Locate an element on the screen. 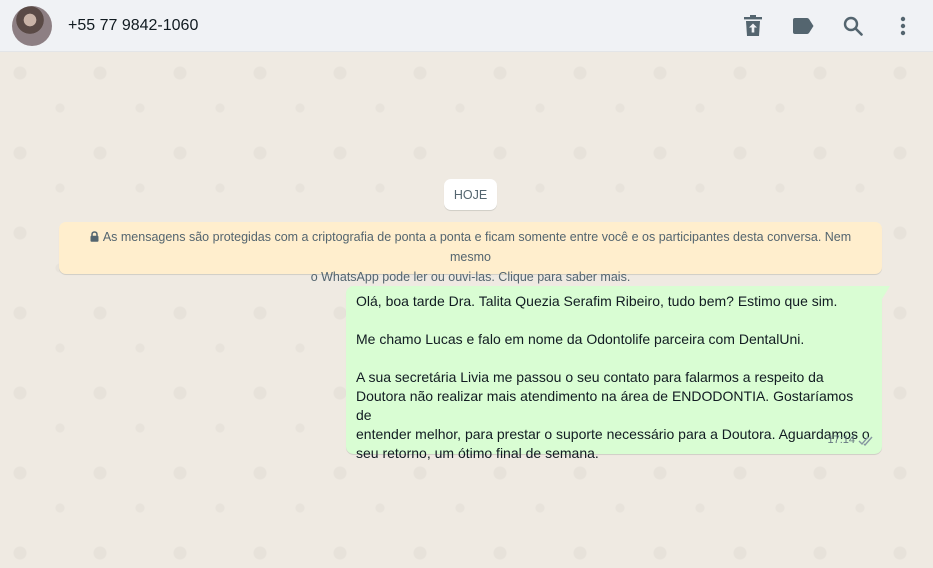  message-meta: 17:14 is located at coordinates (850, 440).